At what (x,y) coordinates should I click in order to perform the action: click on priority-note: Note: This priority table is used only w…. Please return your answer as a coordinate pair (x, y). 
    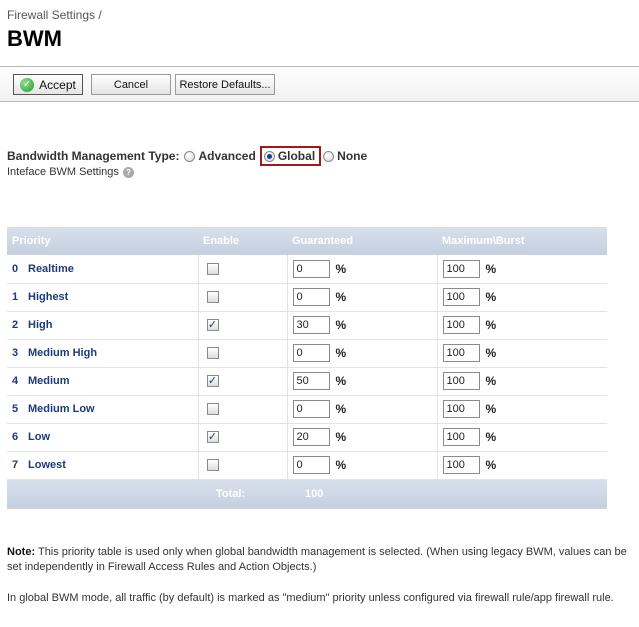
    Looking at the image, I should click on (317, 560).